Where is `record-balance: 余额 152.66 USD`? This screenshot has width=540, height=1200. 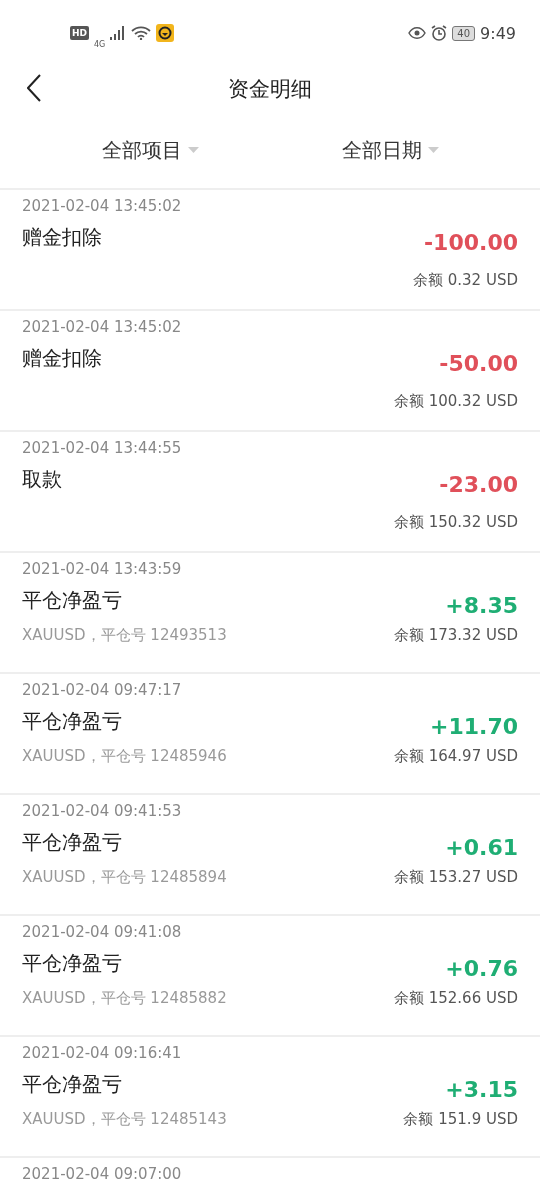
record-balance: 余额 152.66 USD is located at coordinates (455, 998).